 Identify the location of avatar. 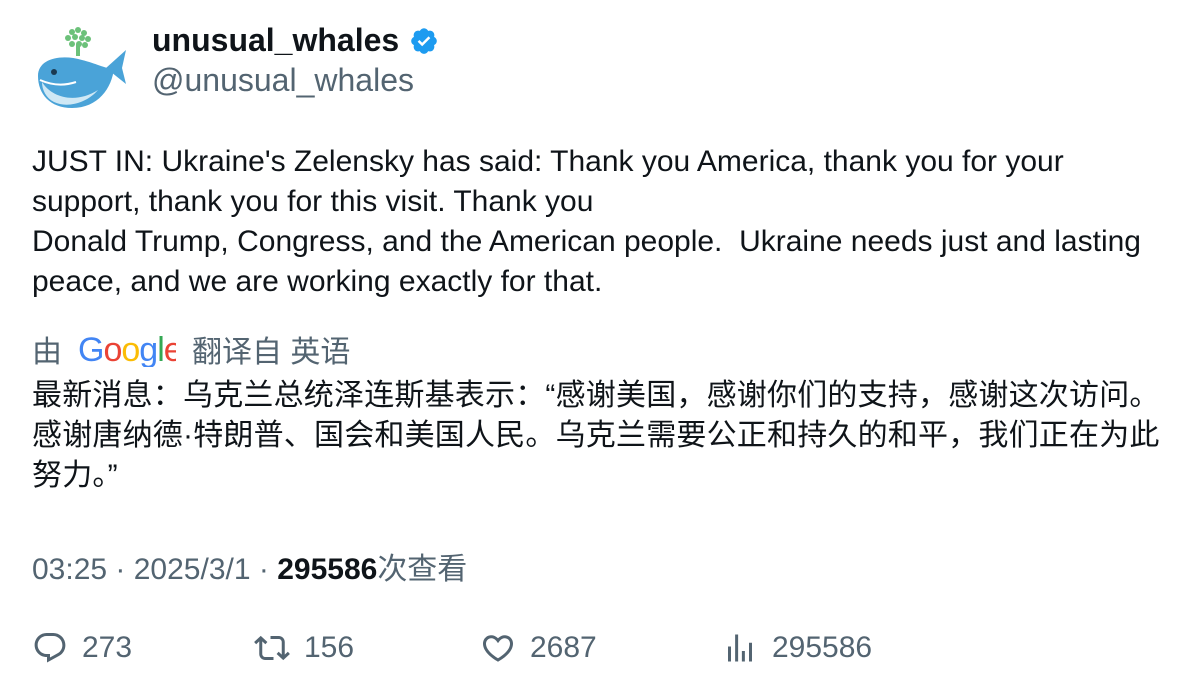
(80, 69).